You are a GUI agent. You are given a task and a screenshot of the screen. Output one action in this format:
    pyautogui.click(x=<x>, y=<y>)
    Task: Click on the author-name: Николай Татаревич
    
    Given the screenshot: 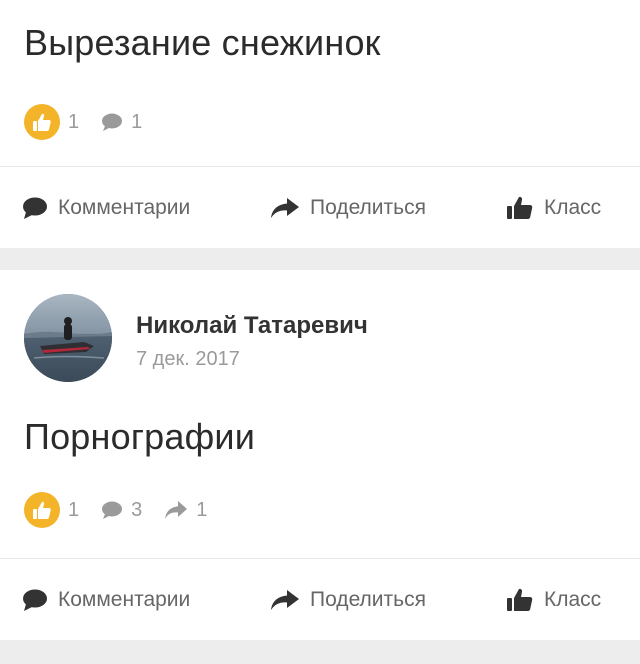 What is the action you would take?
    pyautogui.click(x=252, y=326)
    